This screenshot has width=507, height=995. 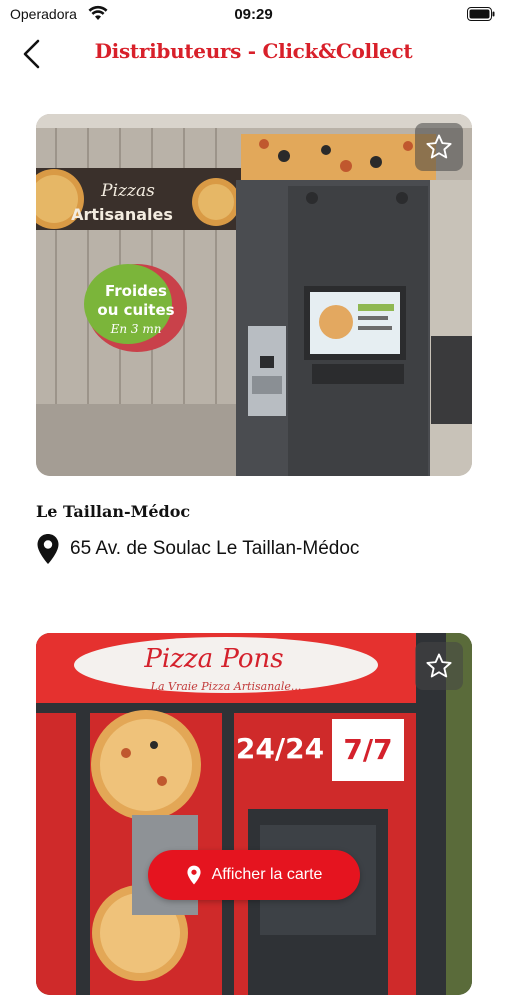 What do you see at coordinates (113, 511) in the screenshot?
I see `vendor-name: Le Taillan-Médoc` at bounding box center [113, 511].